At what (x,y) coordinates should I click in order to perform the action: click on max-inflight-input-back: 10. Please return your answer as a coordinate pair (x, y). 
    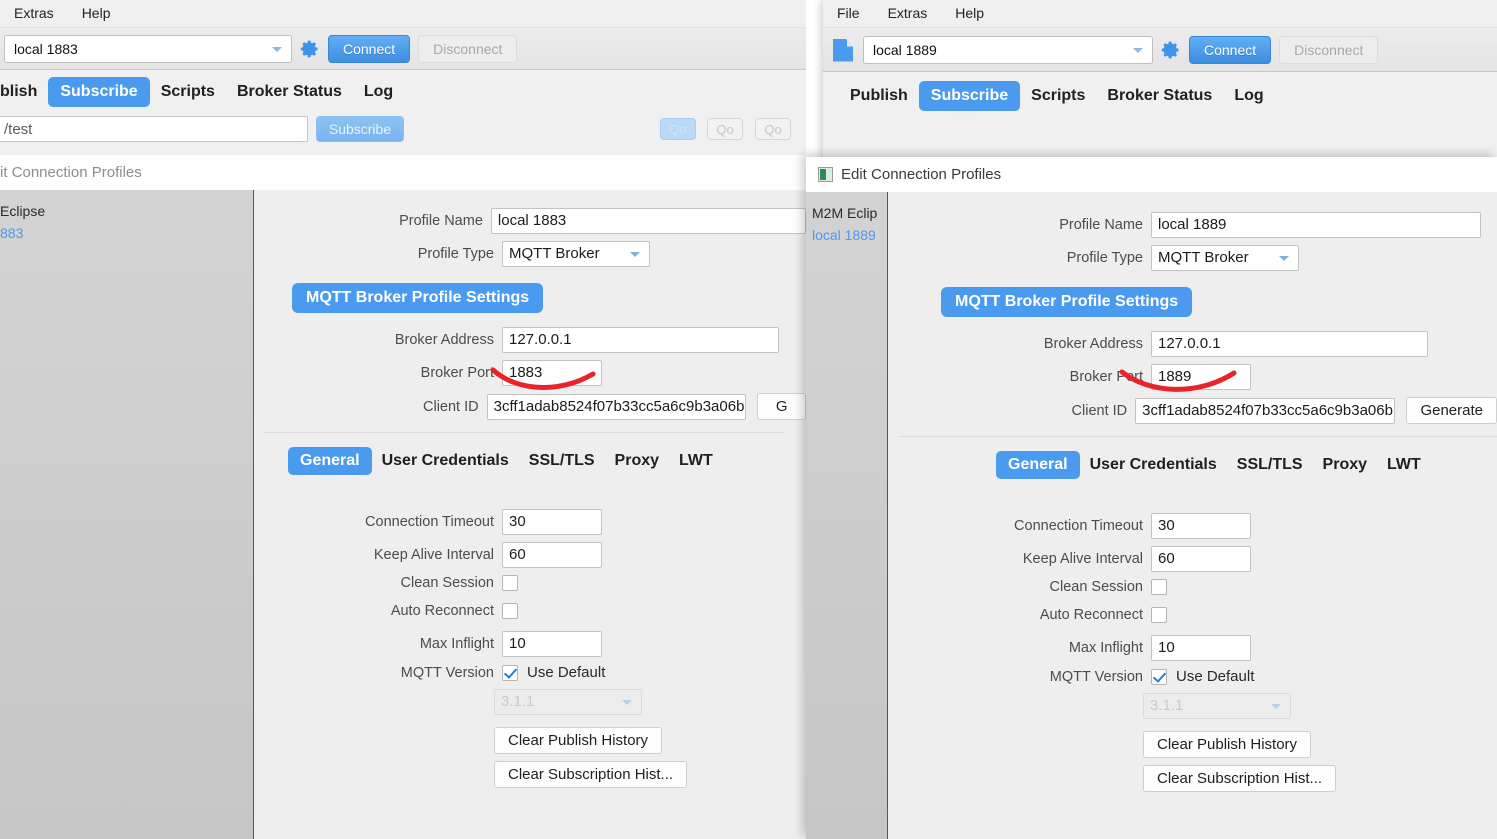
    Looking at the image, I should click on (552, 644).